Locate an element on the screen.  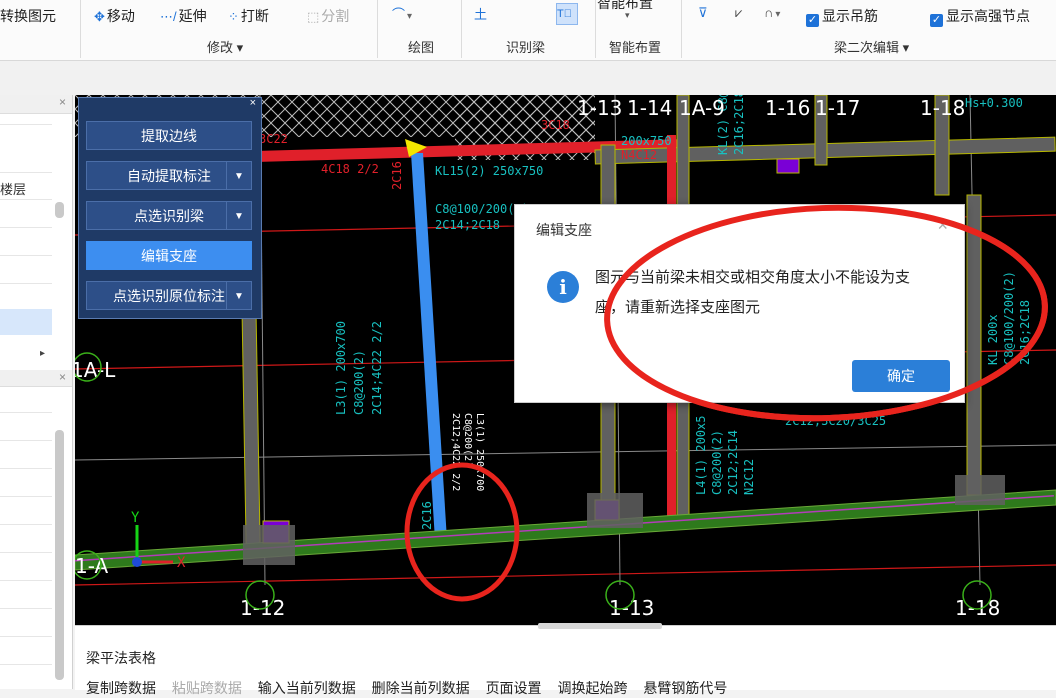
beam-magenta-line is located at coordinates (564, 528).